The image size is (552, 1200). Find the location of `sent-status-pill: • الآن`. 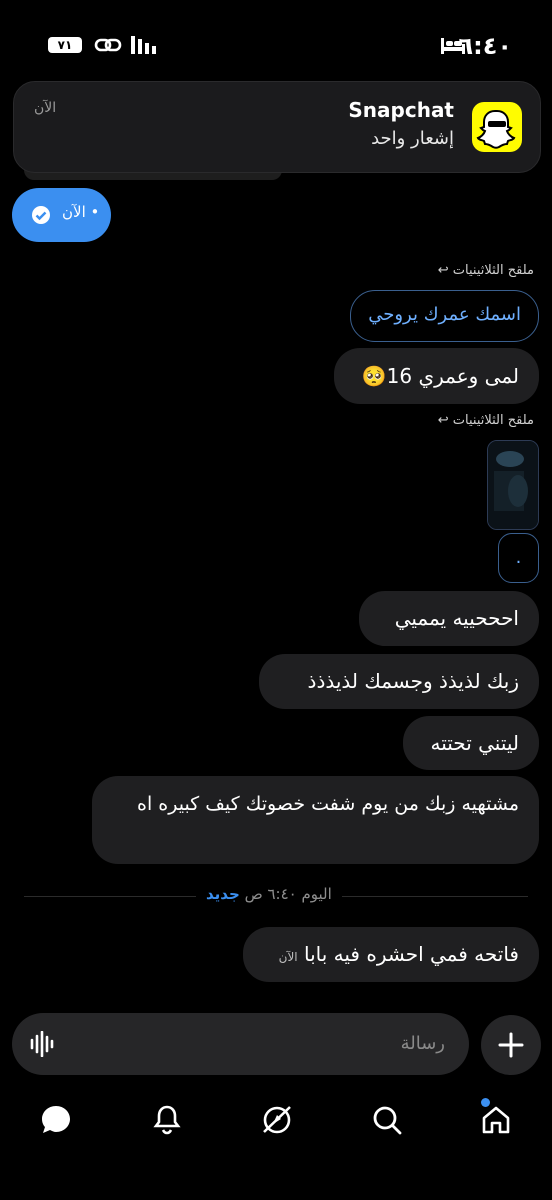

sent-status-pill: • الآن is located at coordinates (61, 215).